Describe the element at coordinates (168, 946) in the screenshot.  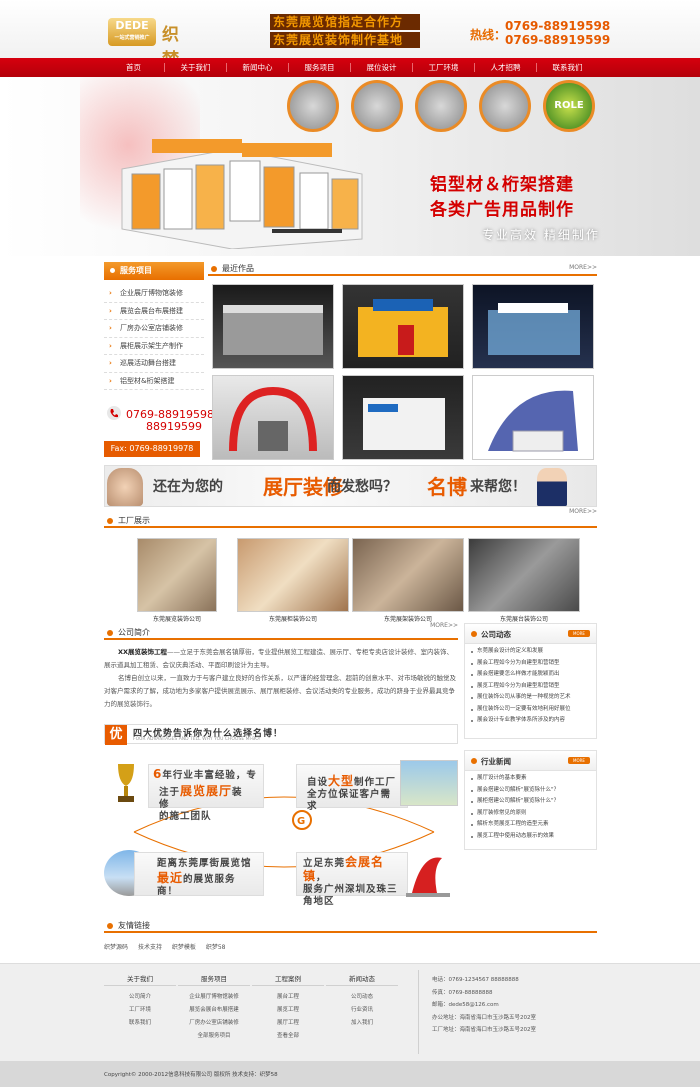
I see `friend-links: 织梦源码 技术支持 织梦模板 织梦58` at that location.